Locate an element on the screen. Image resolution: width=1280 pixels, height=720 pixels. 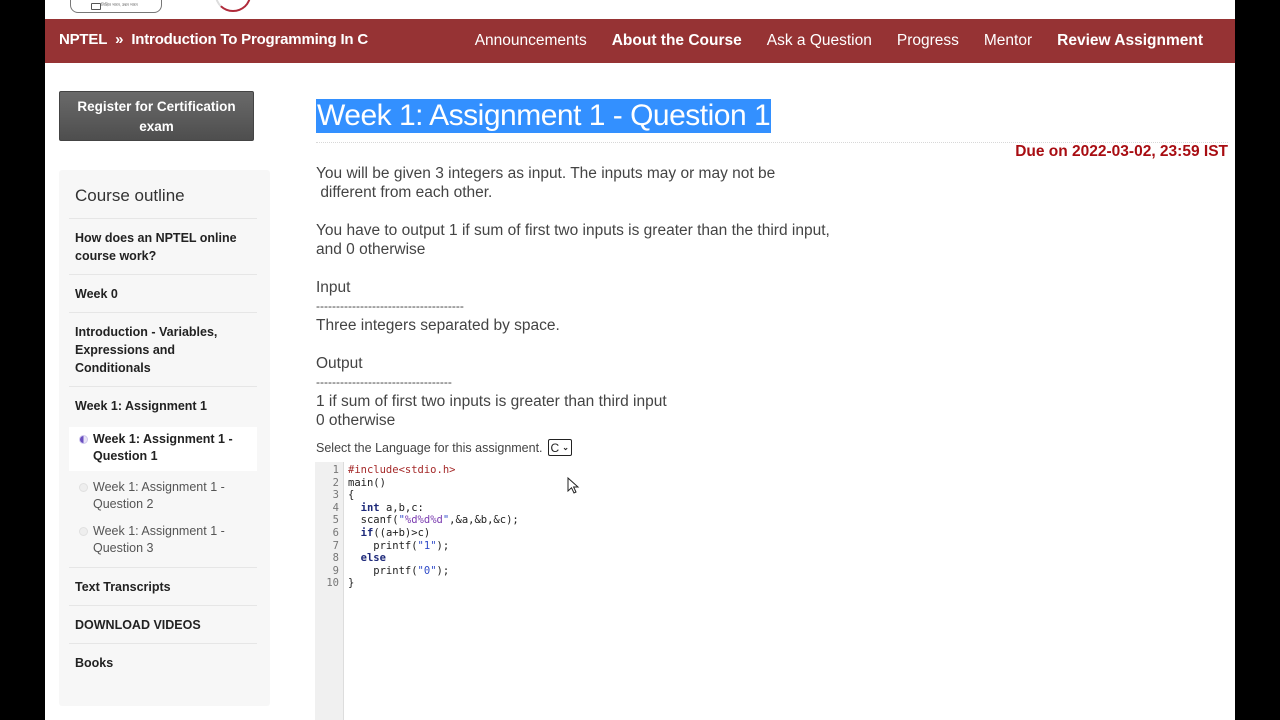
outline-item-week-1-assignment: Week 1: Assignment 1 is located at coordinates (163, 406).